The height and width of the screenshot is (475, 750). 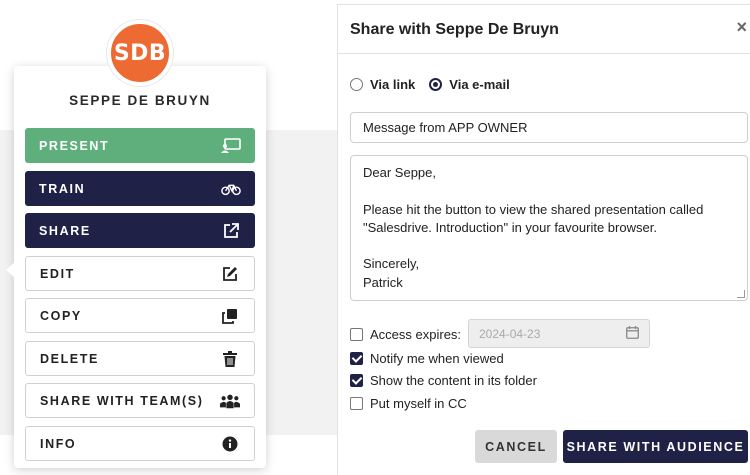 What do you see at coordinates (741, 27) in the screenshot?
I see `close-icon: ×` at bounding box center [741, 27].